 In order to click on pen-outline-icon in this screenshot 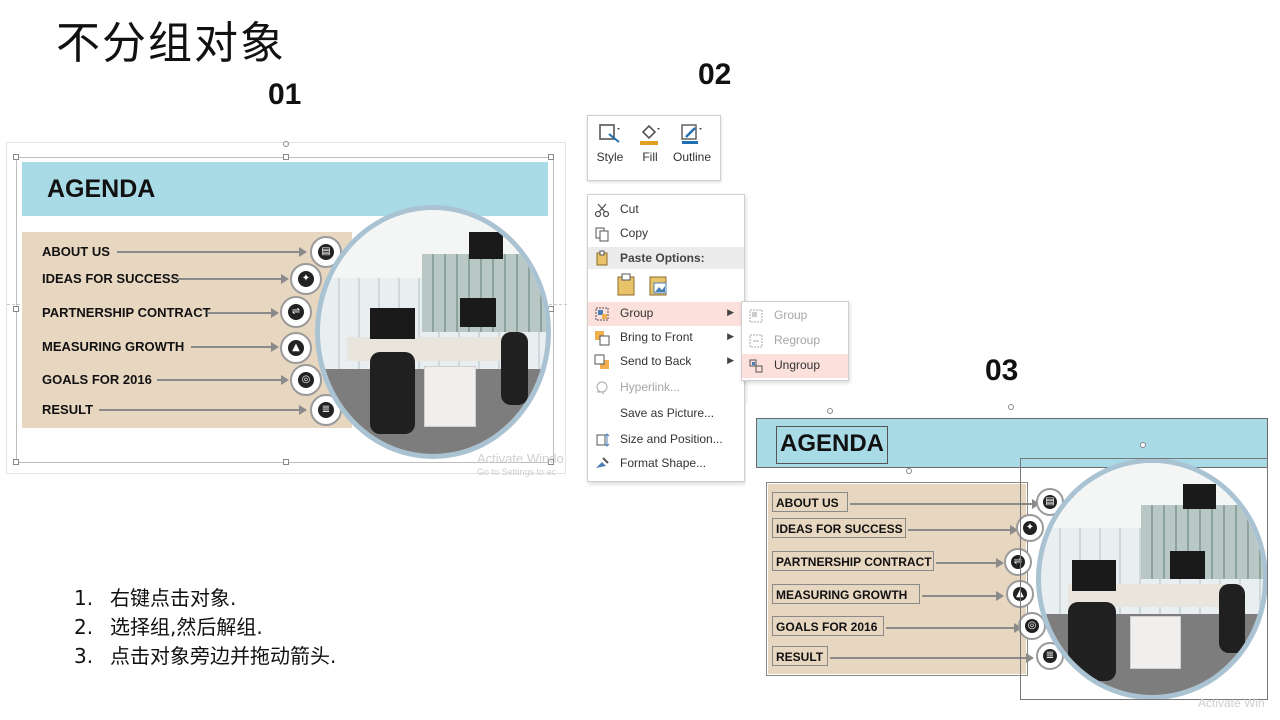, I will do `click(692, 134)`.